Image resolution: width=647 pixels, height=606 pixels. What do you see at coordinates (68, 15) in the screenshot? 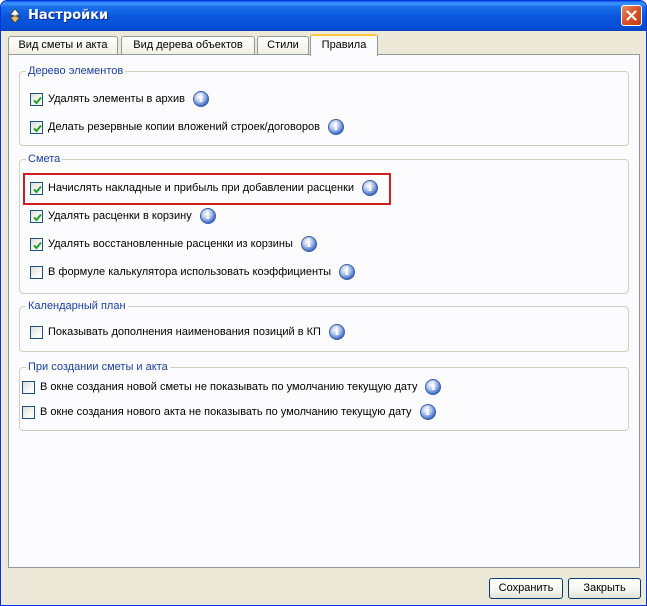
I see `window-title: Настройки` at bounding box center [68, 15].